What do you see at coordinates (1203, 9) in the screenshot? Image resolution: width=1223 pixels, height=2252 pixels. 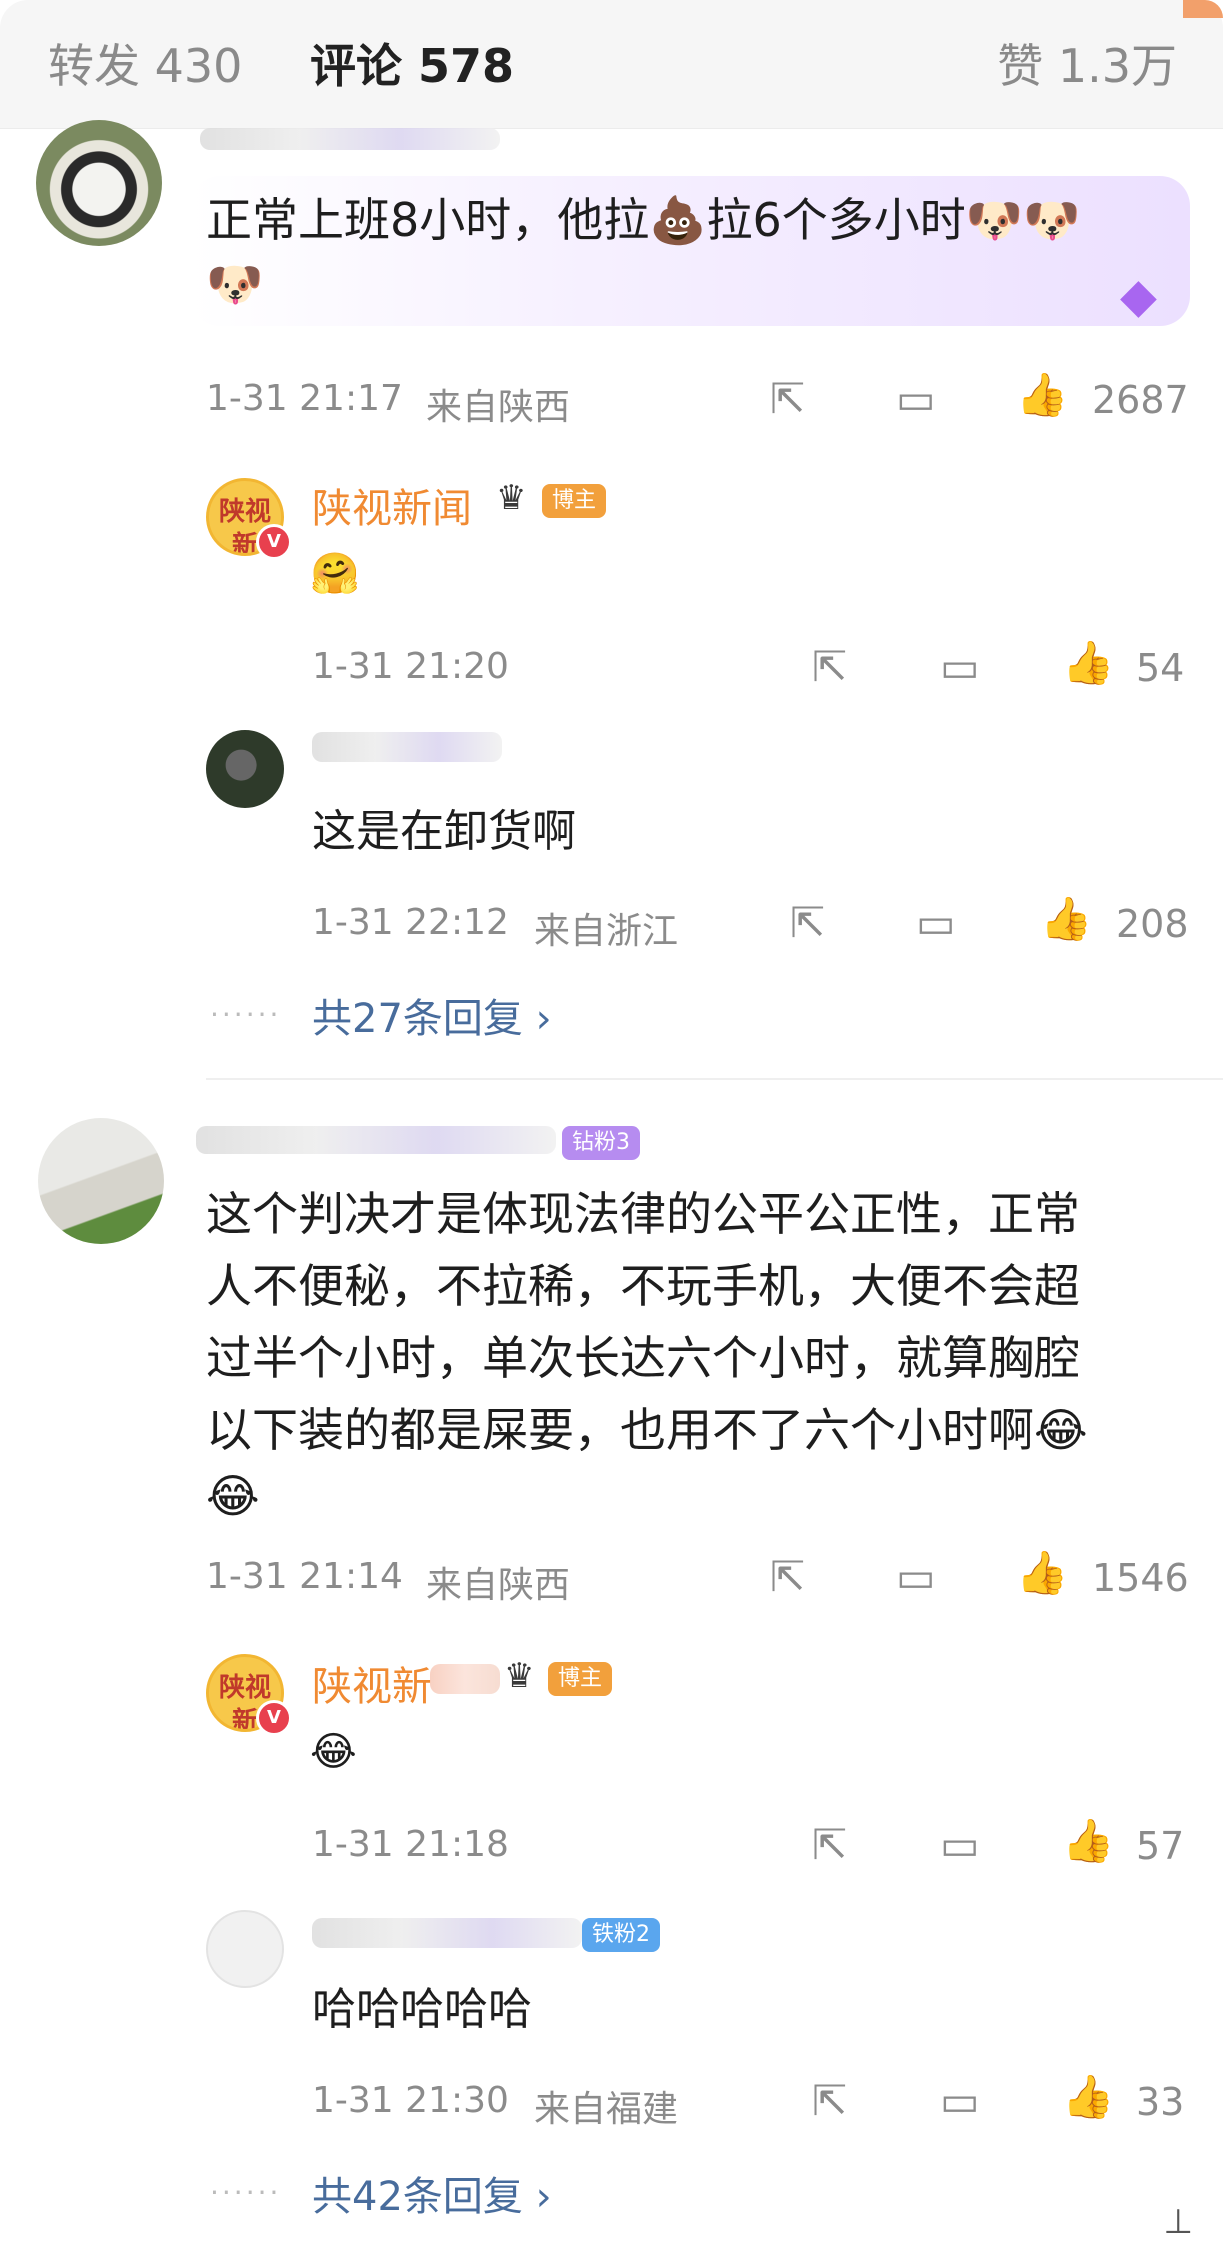 I see `corner-decoration` at bounding box center [1203, 9].